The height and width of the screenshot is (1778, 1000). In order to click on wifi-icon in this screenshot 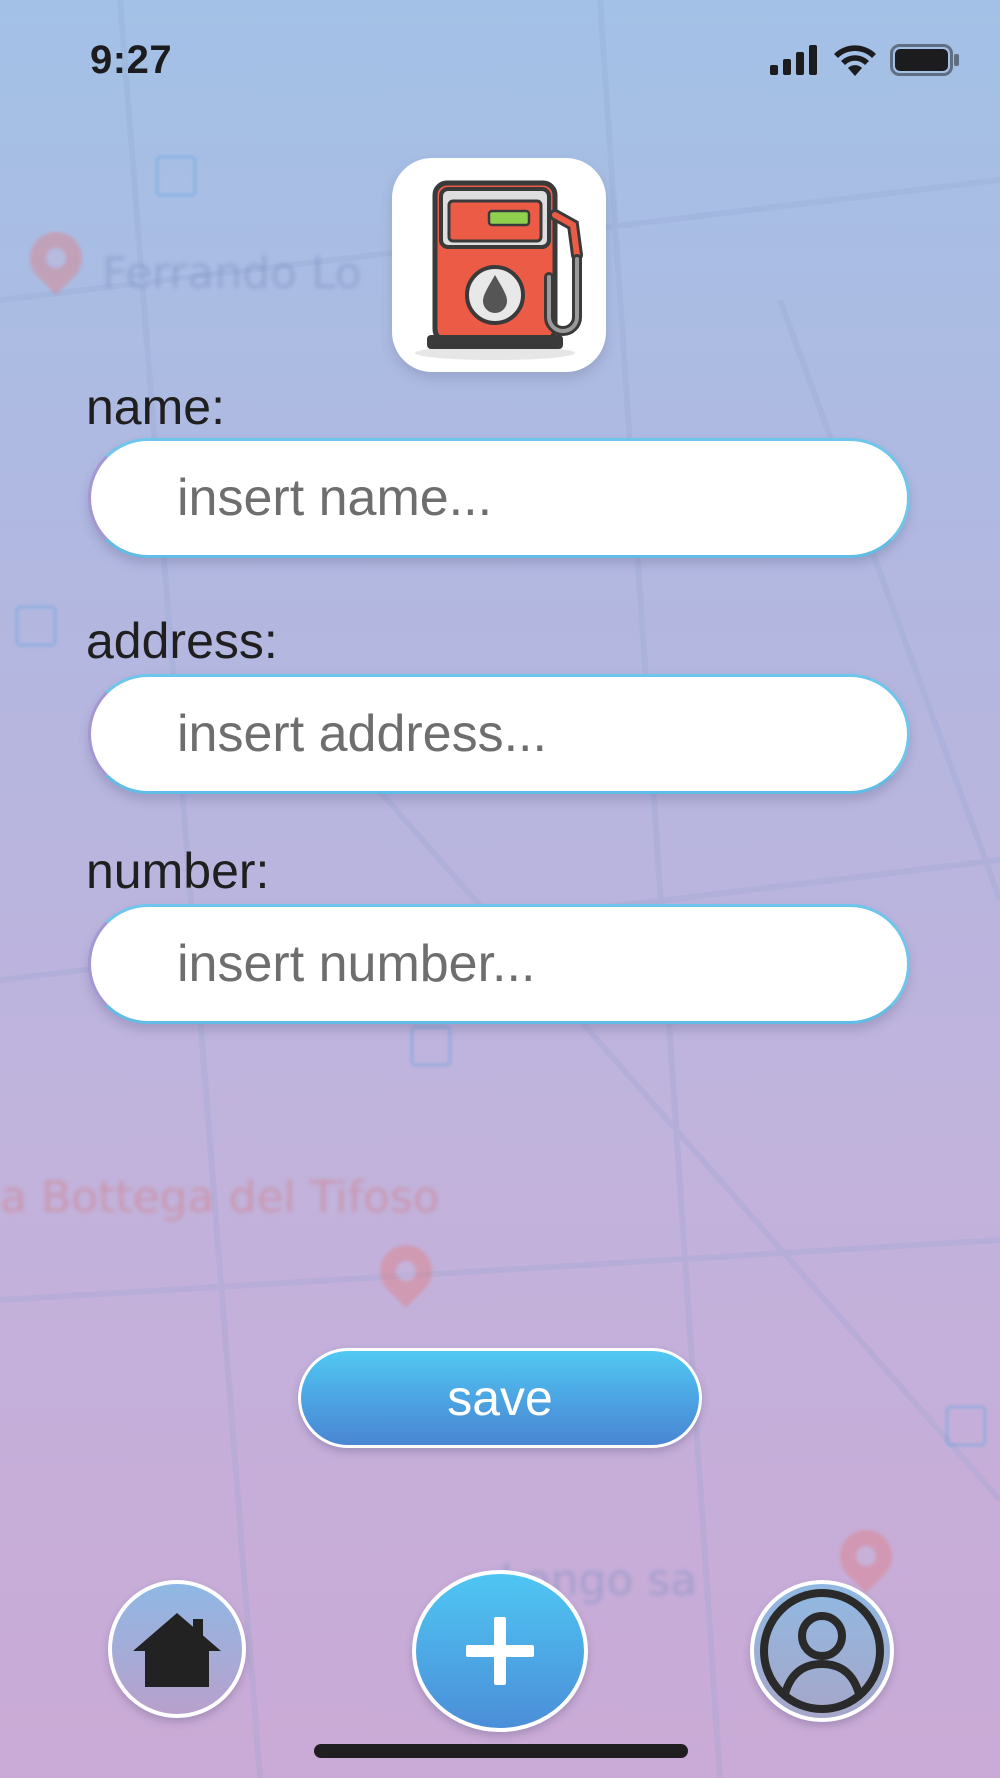, I will do `click(855, 60)`.